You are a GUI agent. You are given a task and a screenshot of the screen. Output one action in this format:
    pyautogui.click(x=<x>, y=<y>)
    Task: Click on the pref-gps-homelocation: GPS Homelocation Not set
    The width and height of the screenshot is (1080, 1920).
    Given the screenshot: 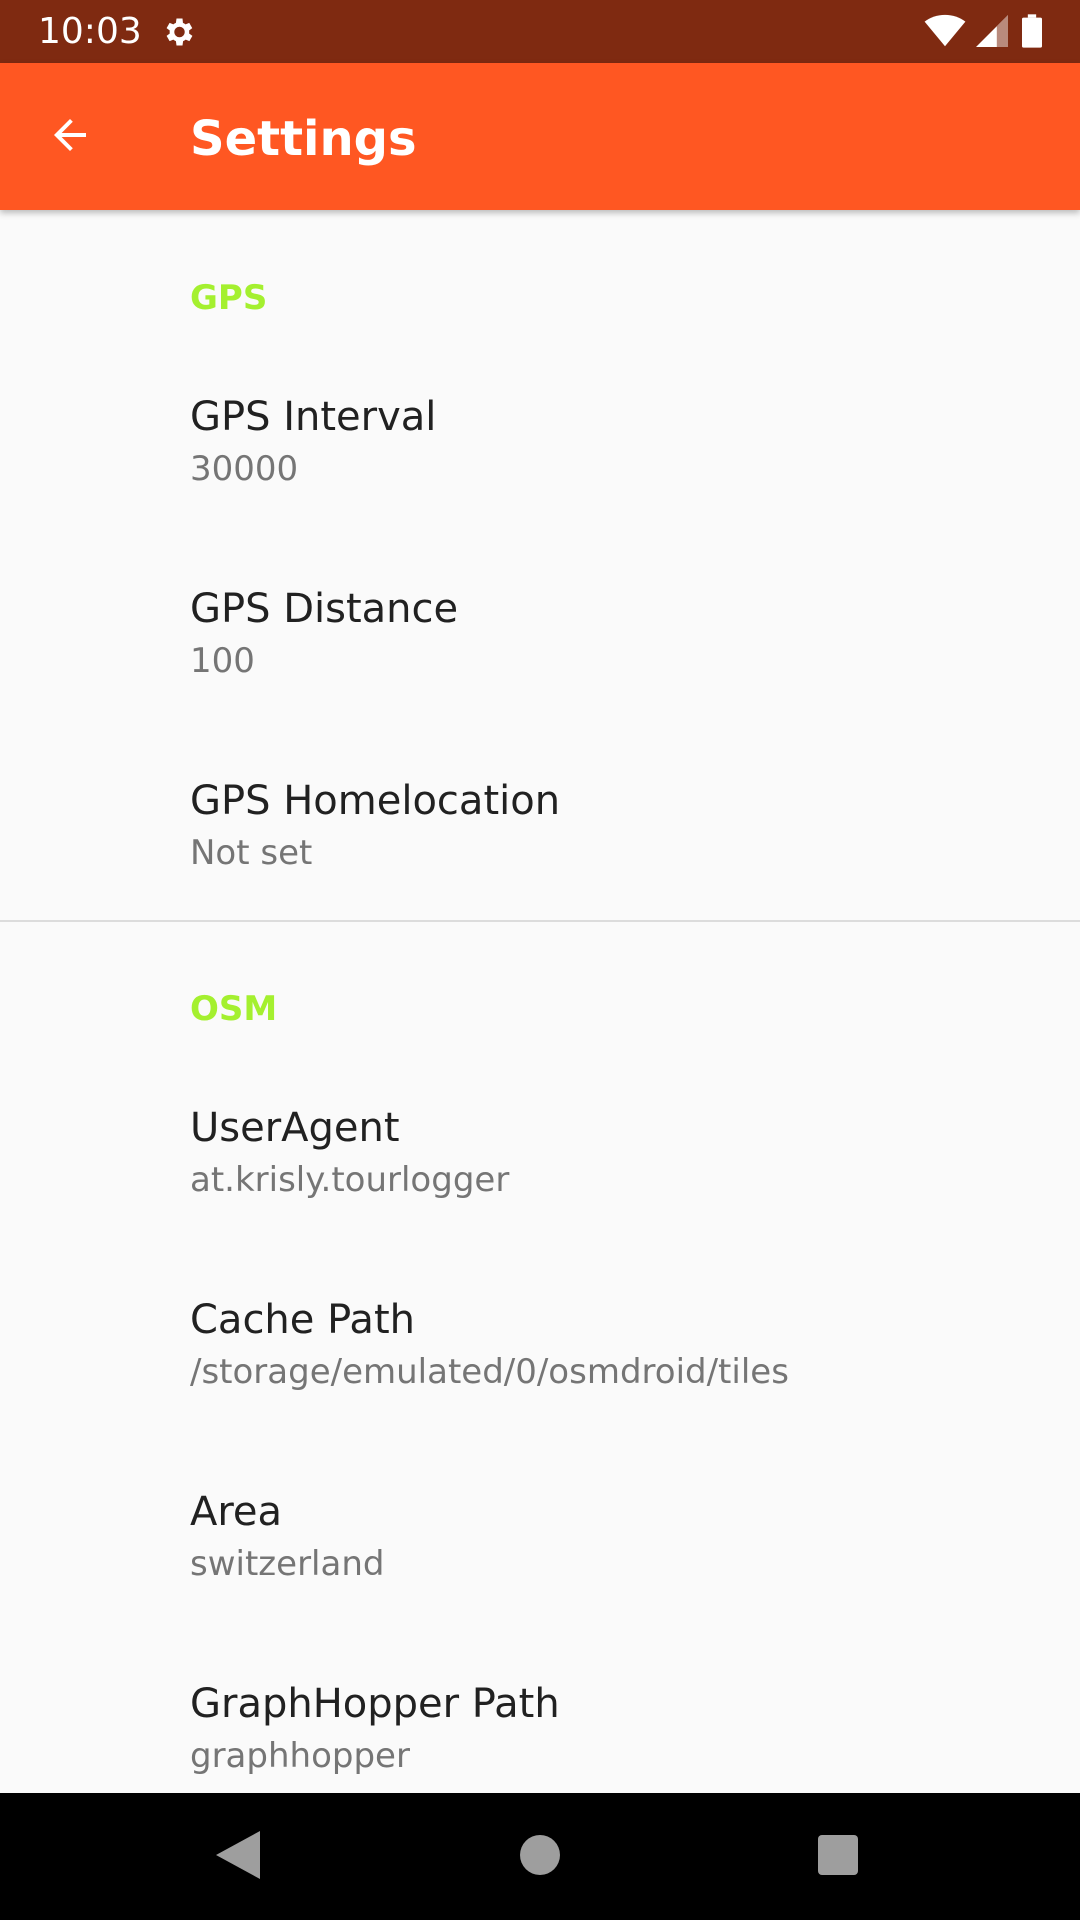 What is the action you would take?
    pyautogui.click(x=540, y=873)
    